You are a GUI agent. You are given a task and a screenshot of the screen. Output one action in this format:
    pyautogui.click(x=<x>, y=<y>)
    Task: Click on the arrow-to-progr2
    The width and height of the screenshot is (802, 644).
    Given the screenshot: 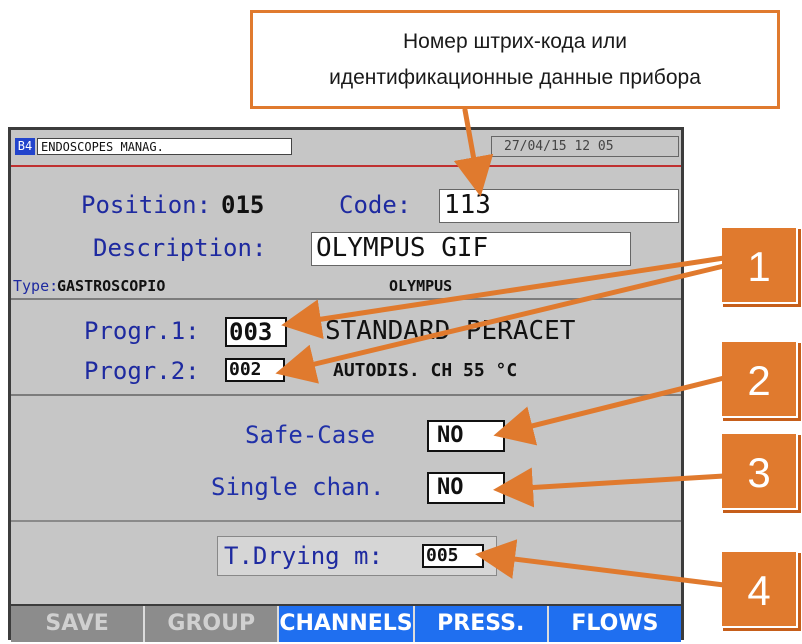 What is the action you would take?
    pyautogui.click(x=501, y=323)
    